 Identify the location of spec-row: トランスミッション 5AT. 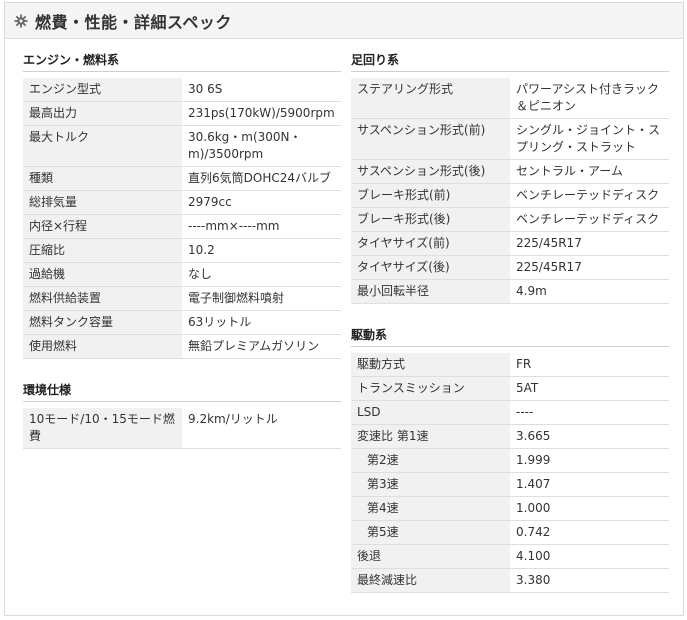
(510, 388).